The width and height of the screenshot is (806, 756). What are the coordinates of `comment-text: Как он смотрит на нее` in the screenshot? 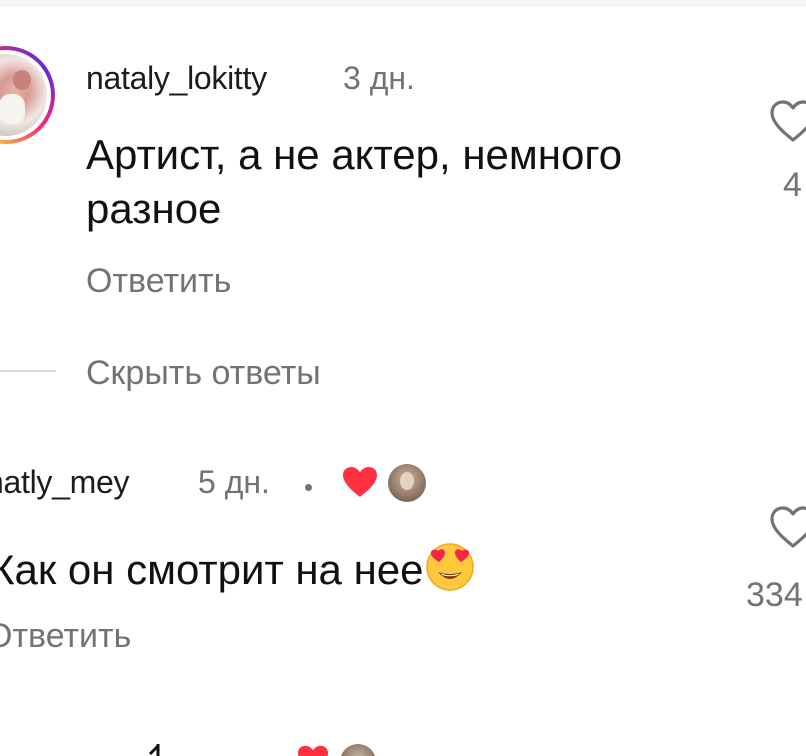 It's located at (238, 568).